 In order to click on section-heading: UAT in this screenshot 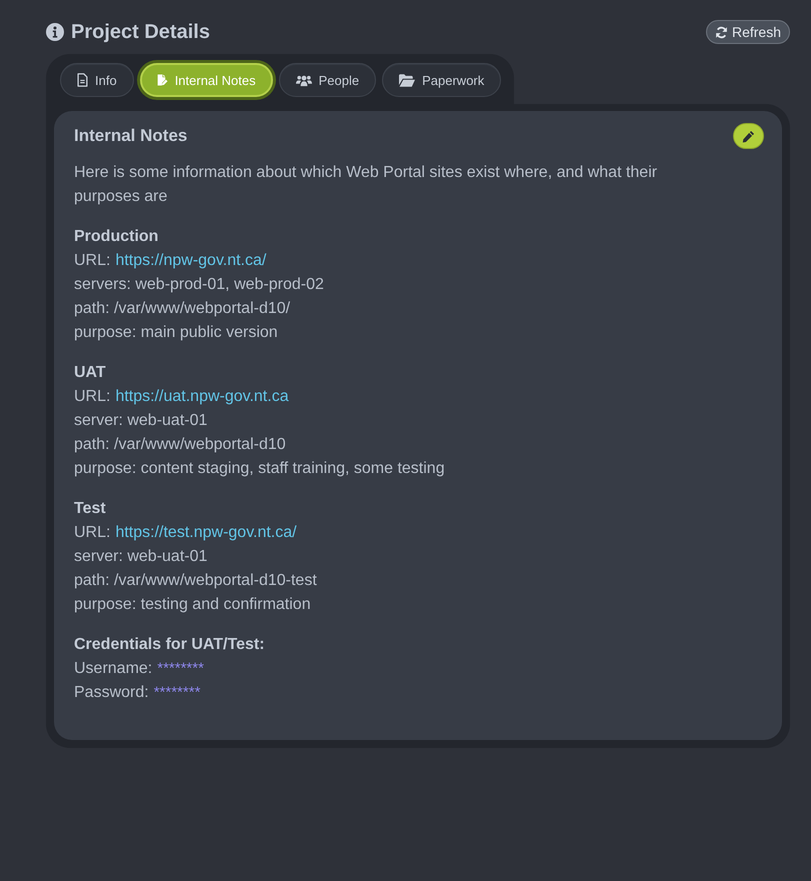, I will do `click(90, 372)`.